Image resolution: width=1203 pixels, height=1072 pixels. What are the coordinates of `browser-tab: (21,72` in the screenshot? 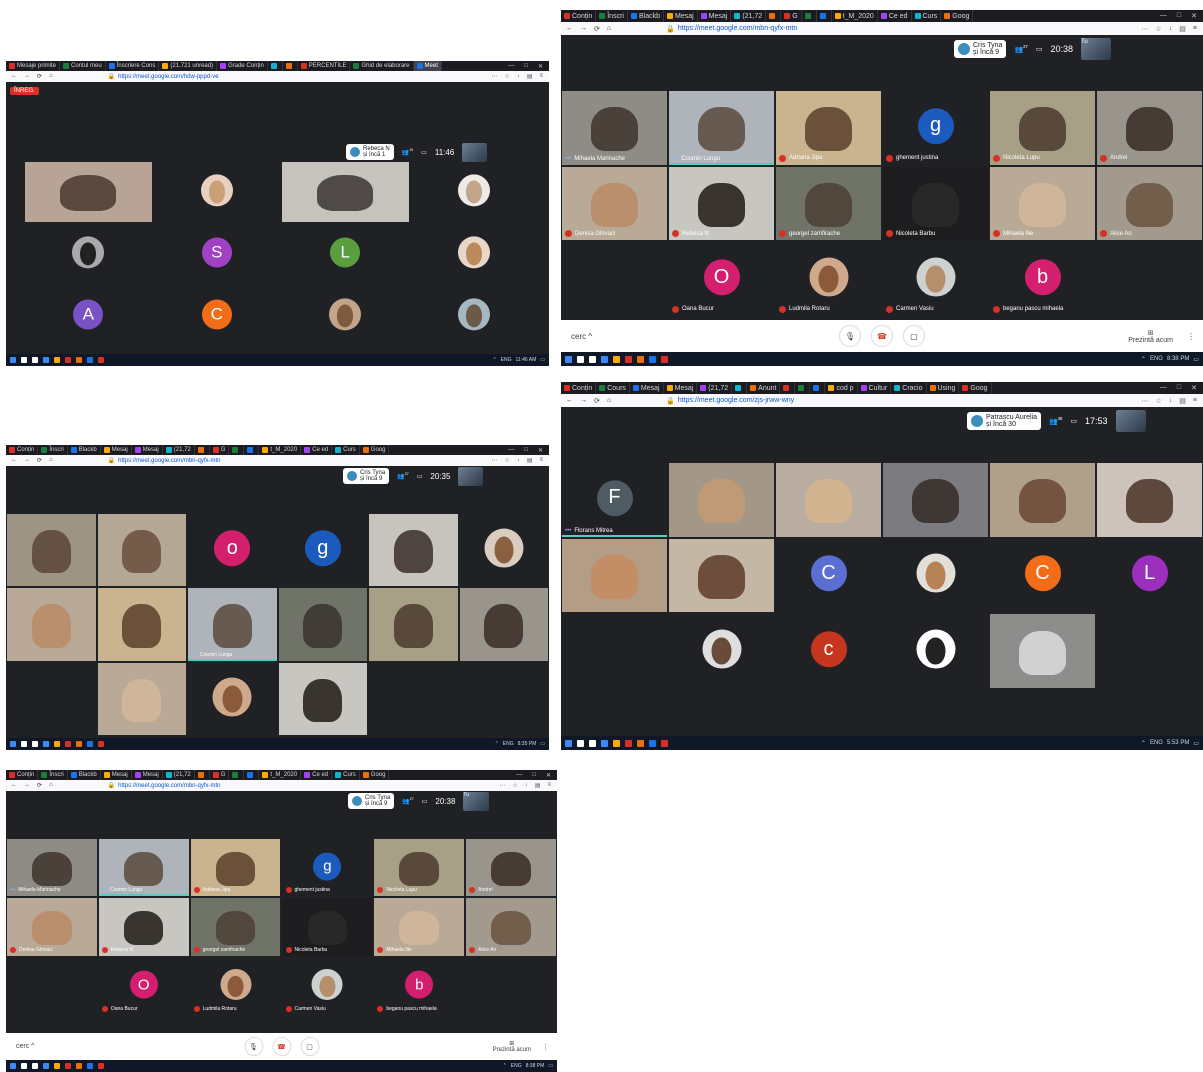 It's located at (179, 450).